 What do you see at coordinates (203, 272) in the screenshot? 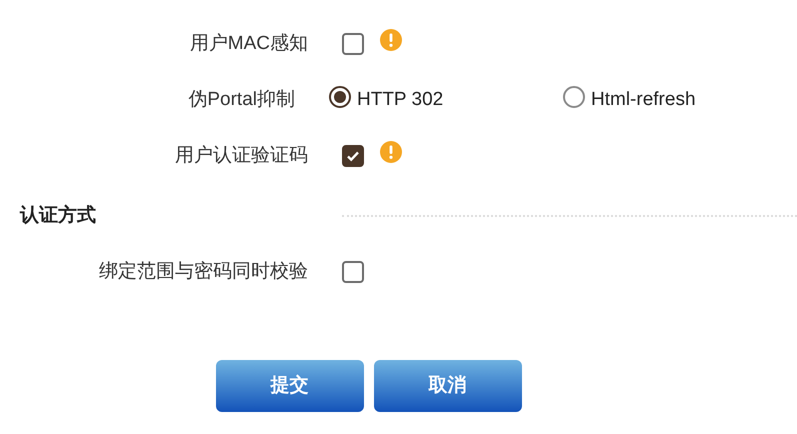
I see `field-label: 绑定范围与密码同时校验` at bounding box center [203, 272].